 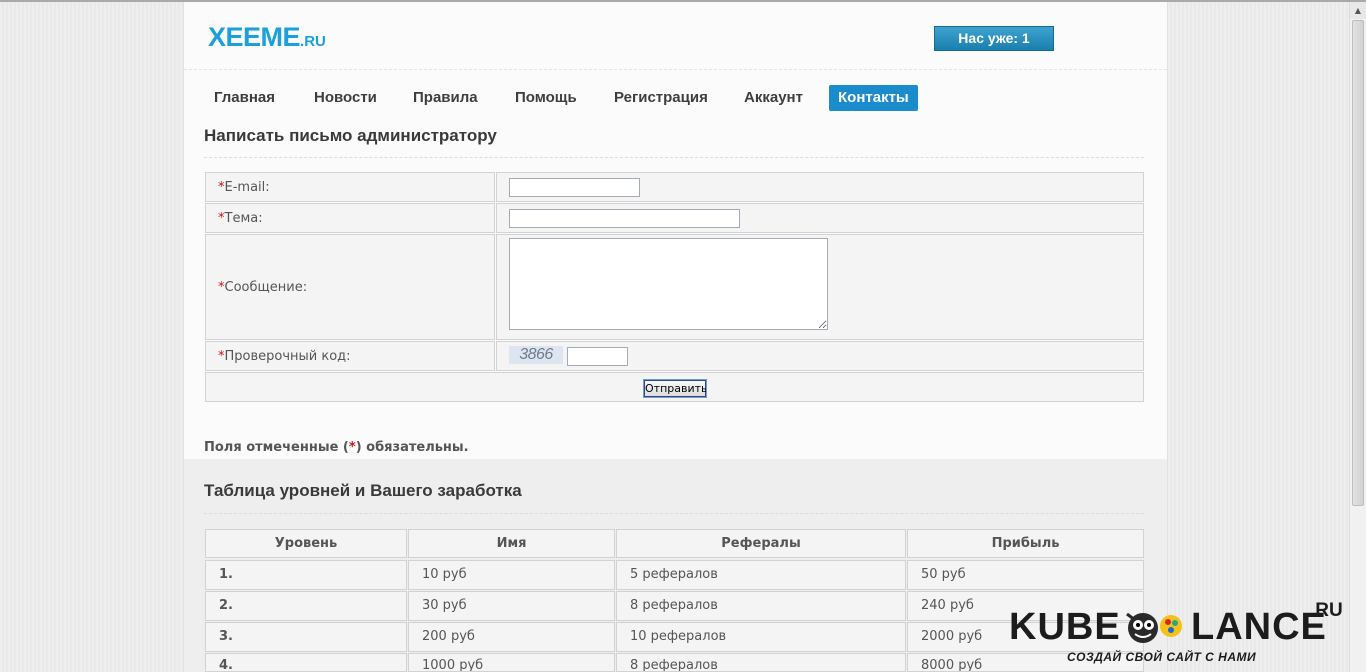 What do you see at coordinates (266, 287) in the screenshot?
I see `message-label-text: Сообщение:` at bounding box center [266, 287].